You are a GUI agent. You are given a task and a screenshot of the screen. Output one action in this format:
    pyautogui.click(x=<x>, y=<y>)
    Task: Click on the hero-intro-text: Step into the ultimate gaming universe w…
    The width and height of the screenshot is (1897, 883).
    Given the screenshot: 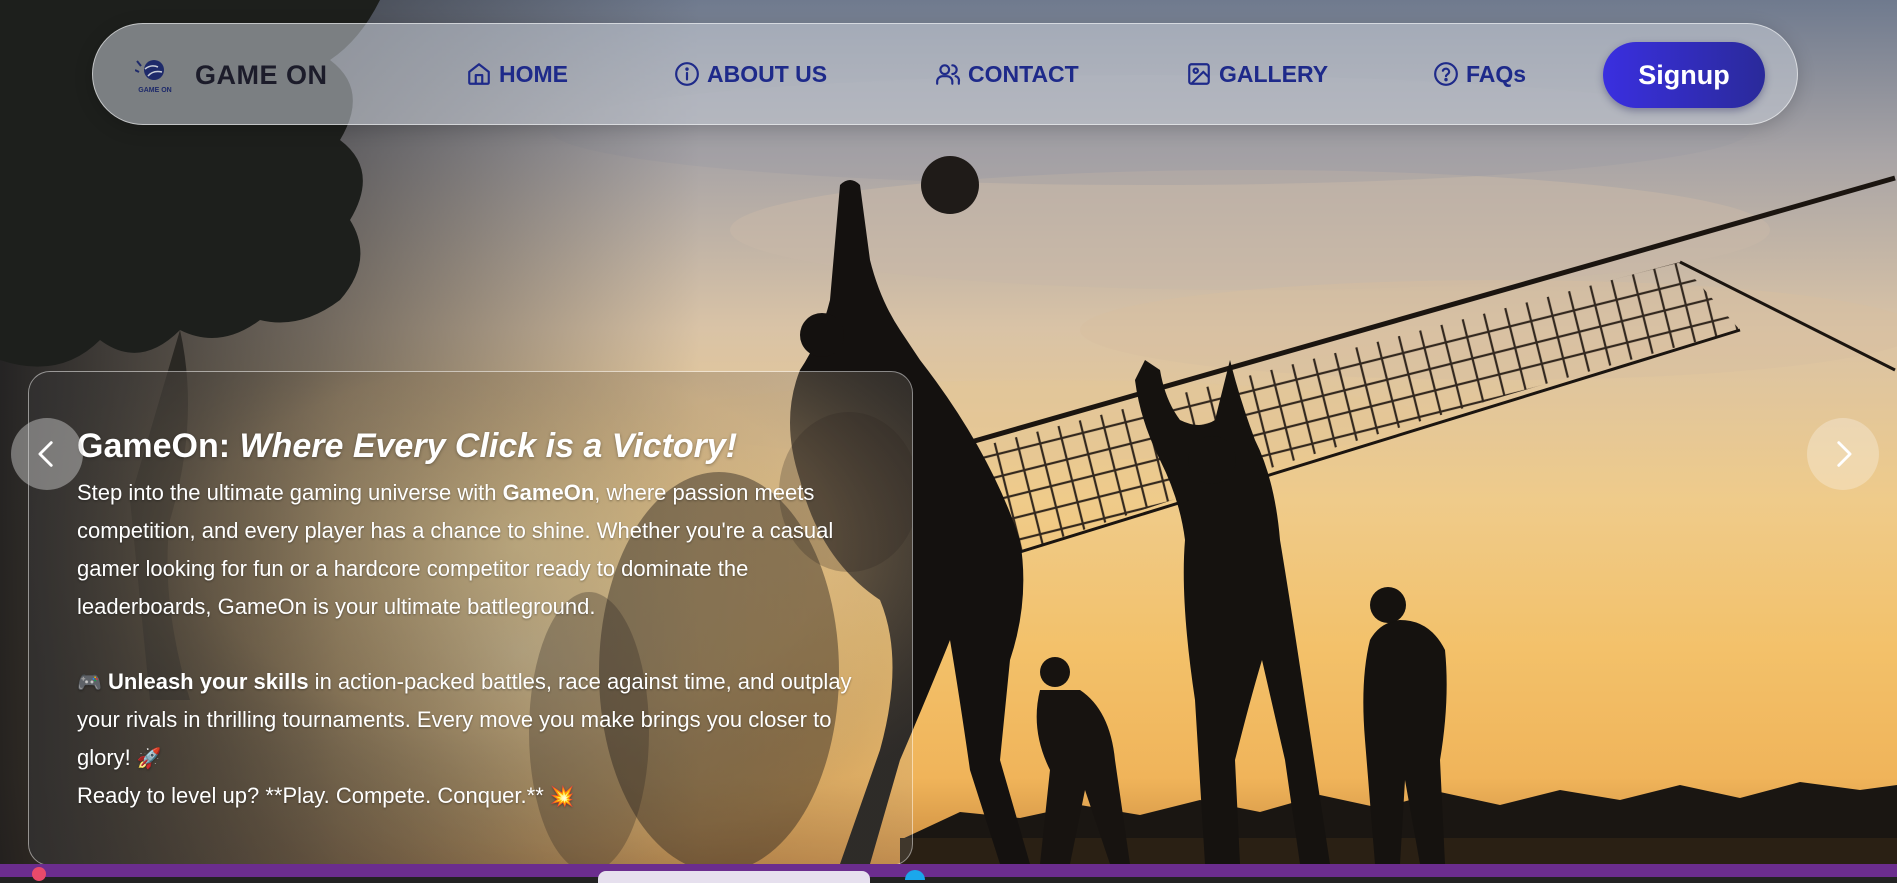 What is the action you would take?
    pyautogui.click(x=290, y=492)
    